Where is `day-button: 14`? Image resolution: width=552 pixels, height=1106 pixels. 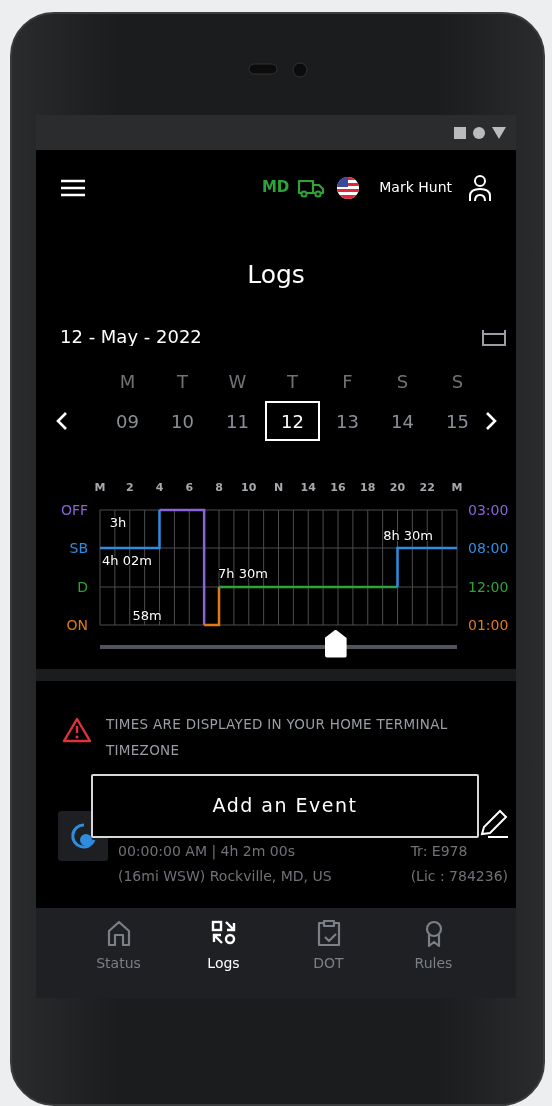
day-button: 14 is located at coordinates (402, 420).